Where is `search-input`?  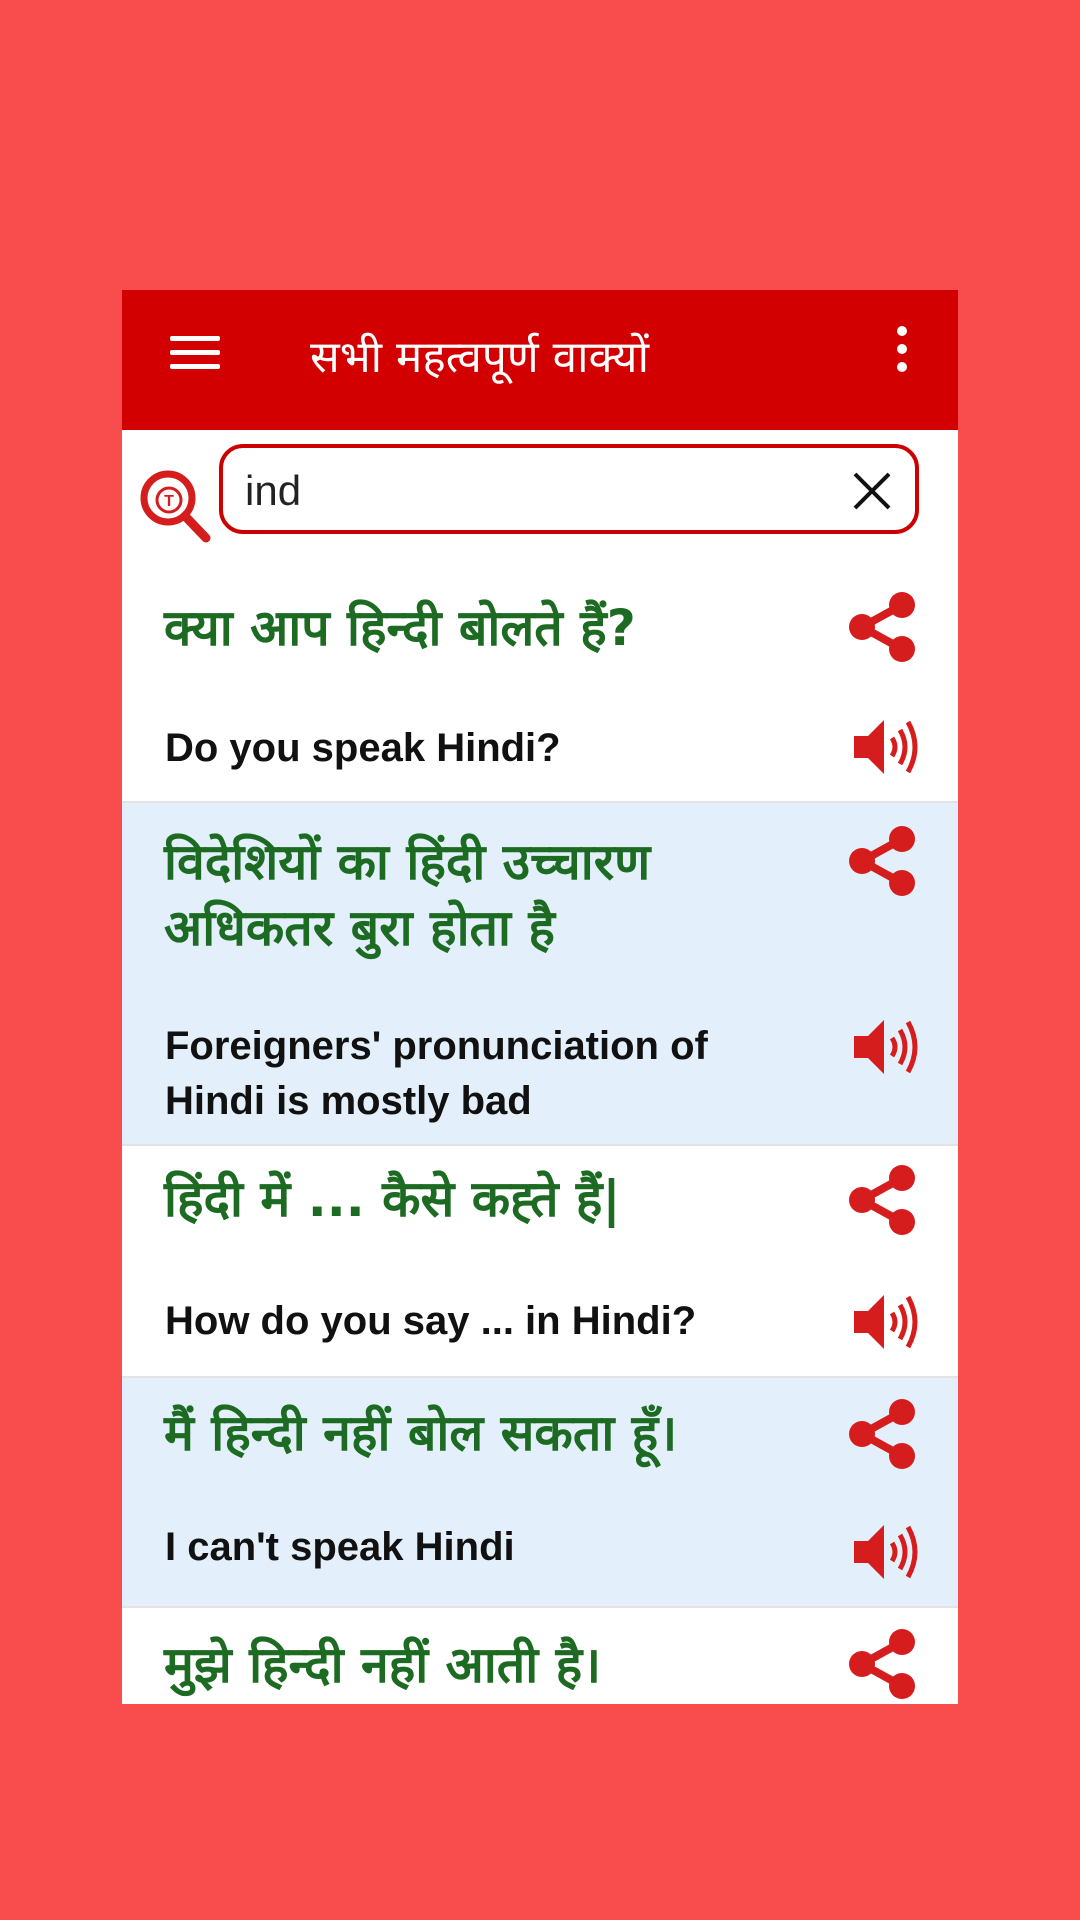
search-input is located at coordinates (535, 491).